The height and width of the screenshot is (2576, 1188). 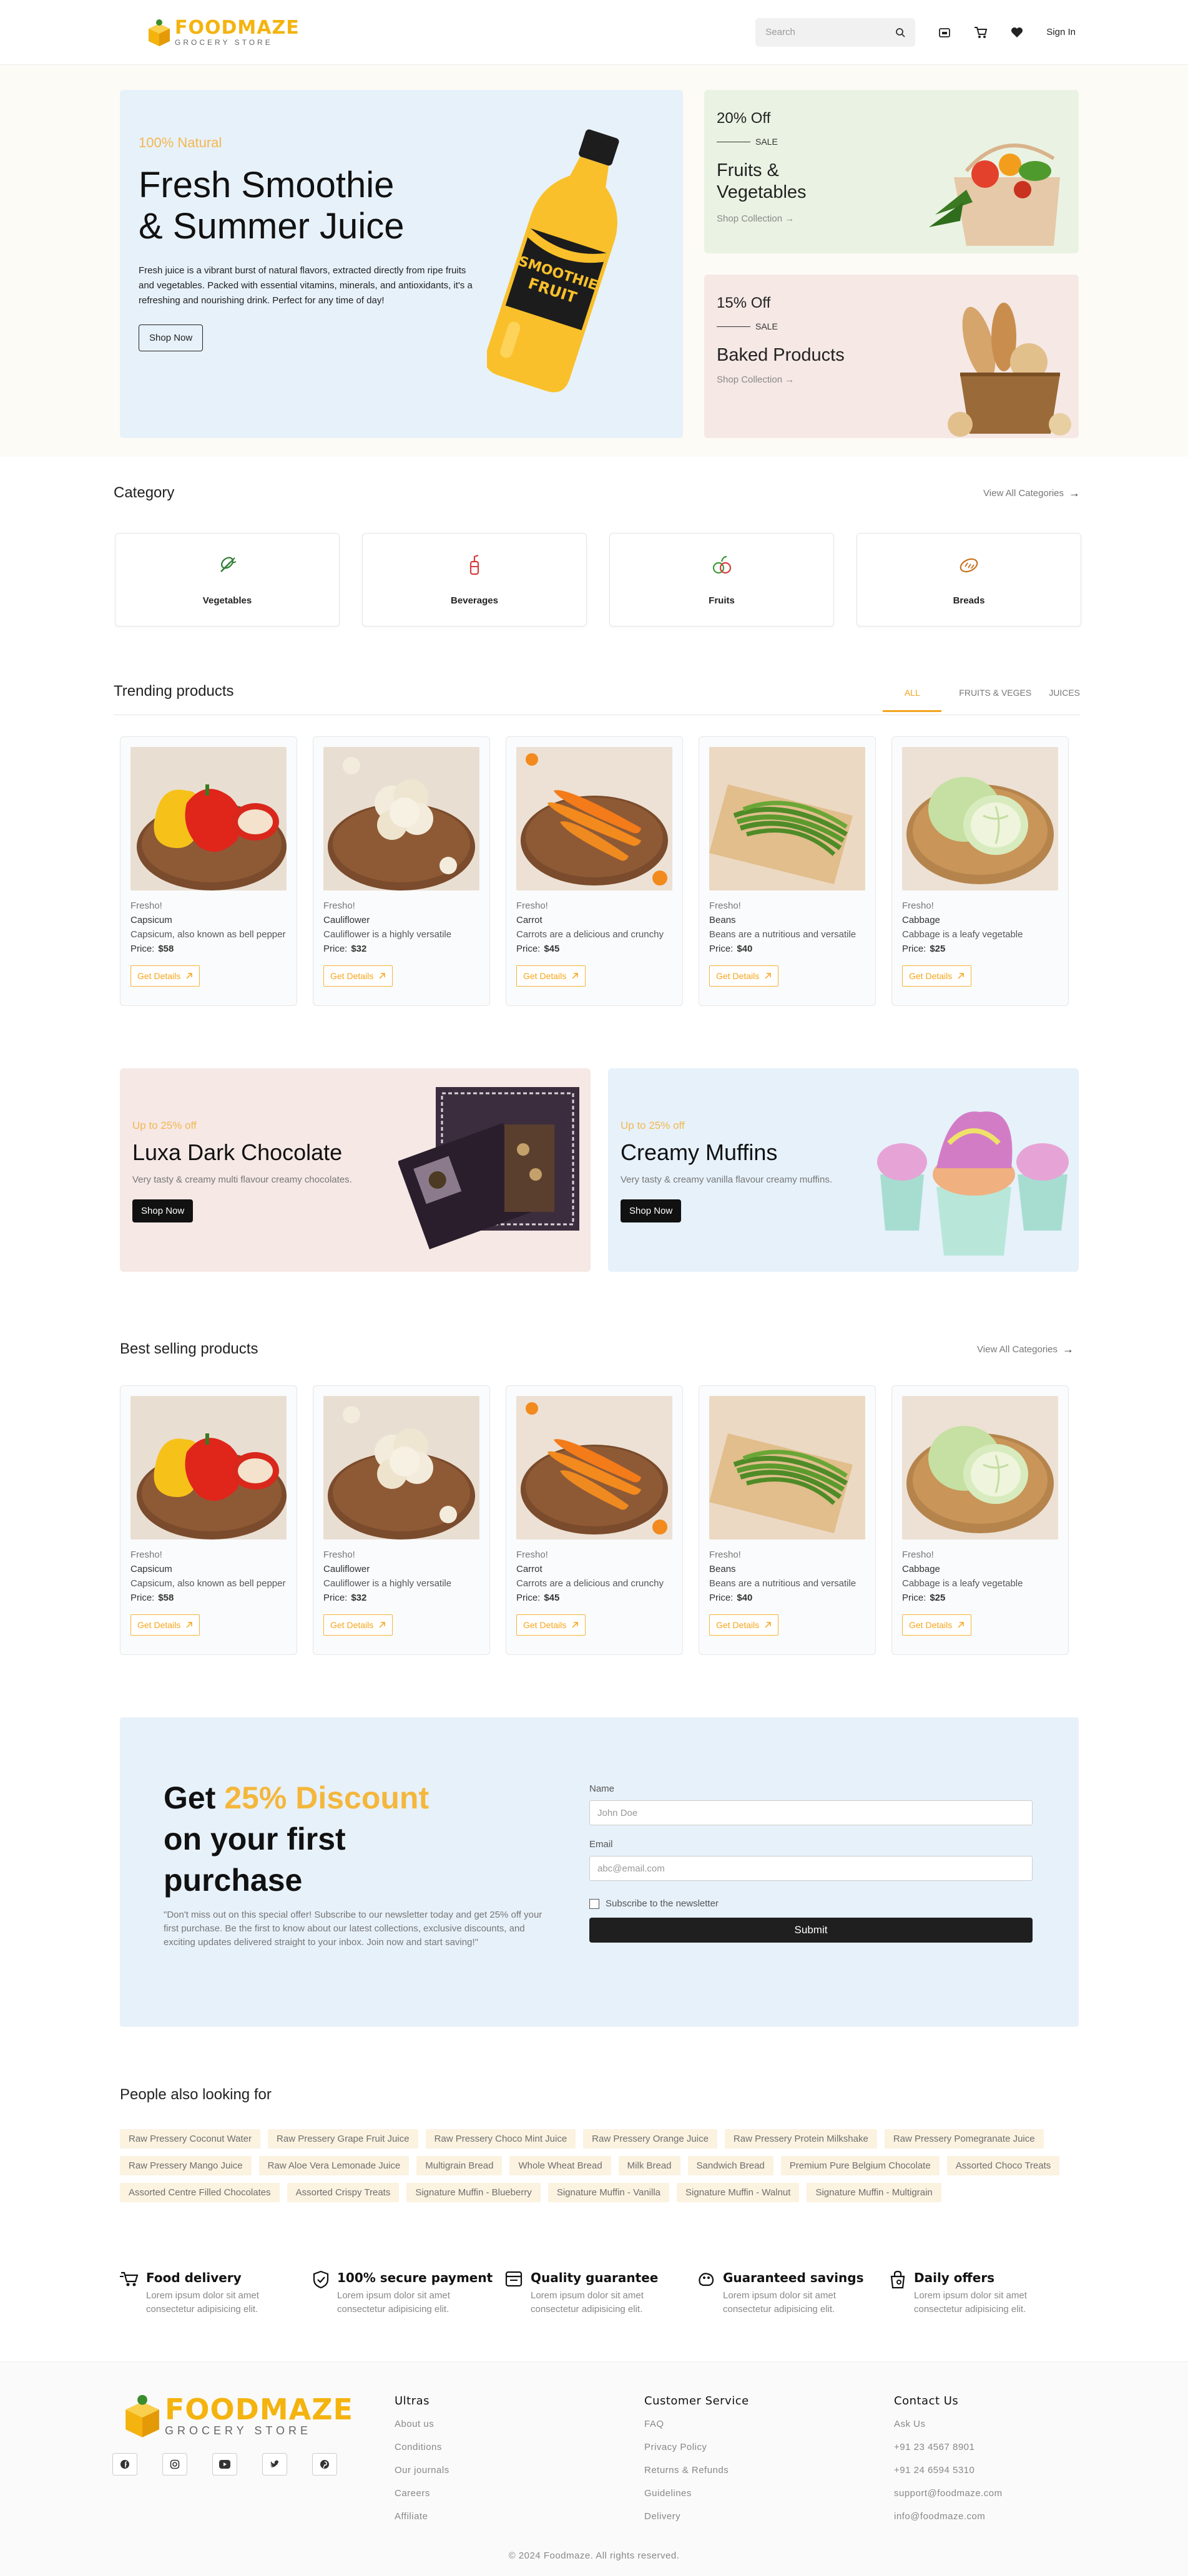 What do you see at coordinates (500, 2139) in the screenshot?
I see `search-chip: Raw Pressery Choco Mint Juice` at bounding box center [500, 2139].